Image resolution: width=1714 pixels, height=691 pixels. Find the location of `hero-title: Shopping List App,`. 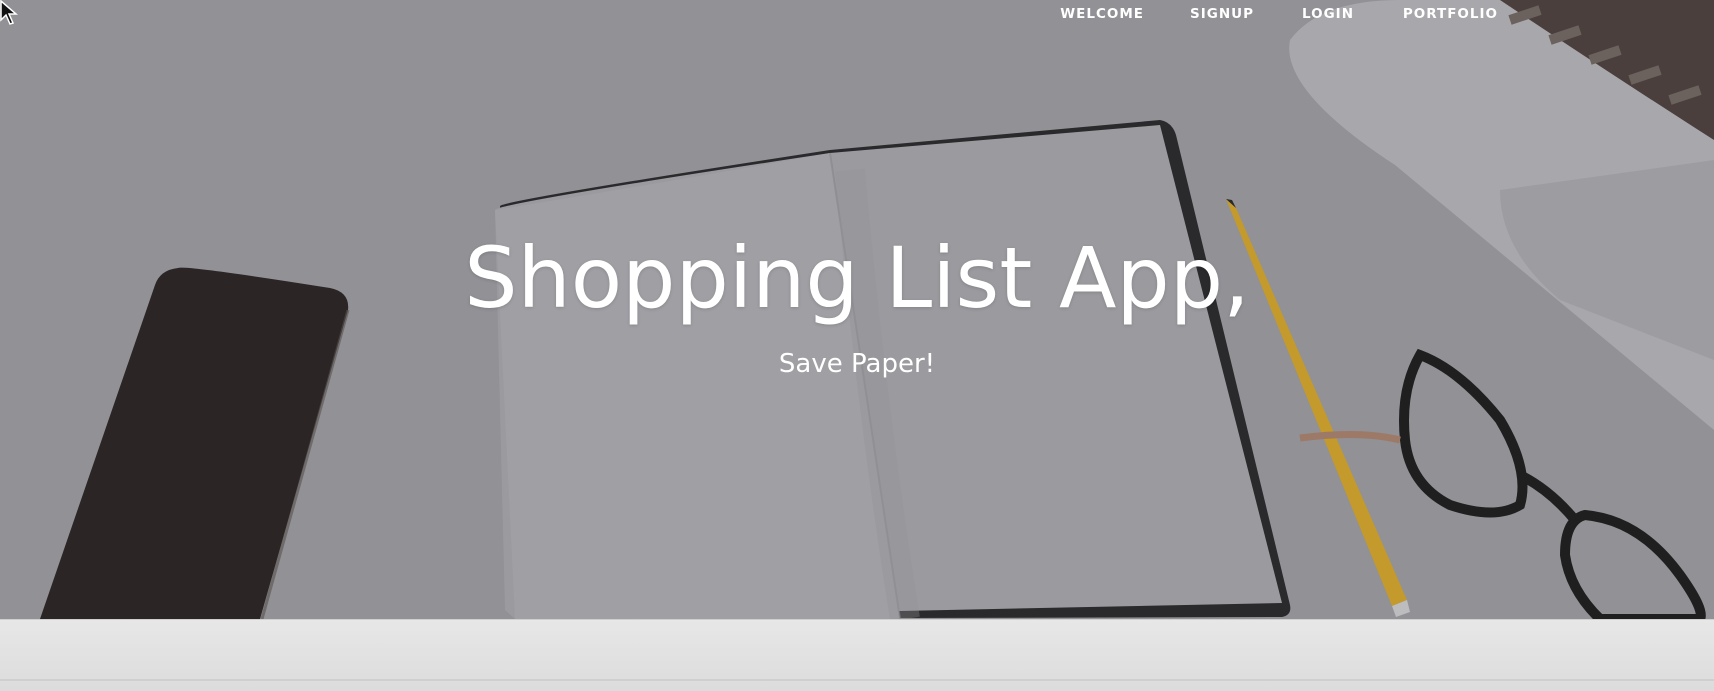

hero-title: Shopping List App, is located at coordinates (857, 278).